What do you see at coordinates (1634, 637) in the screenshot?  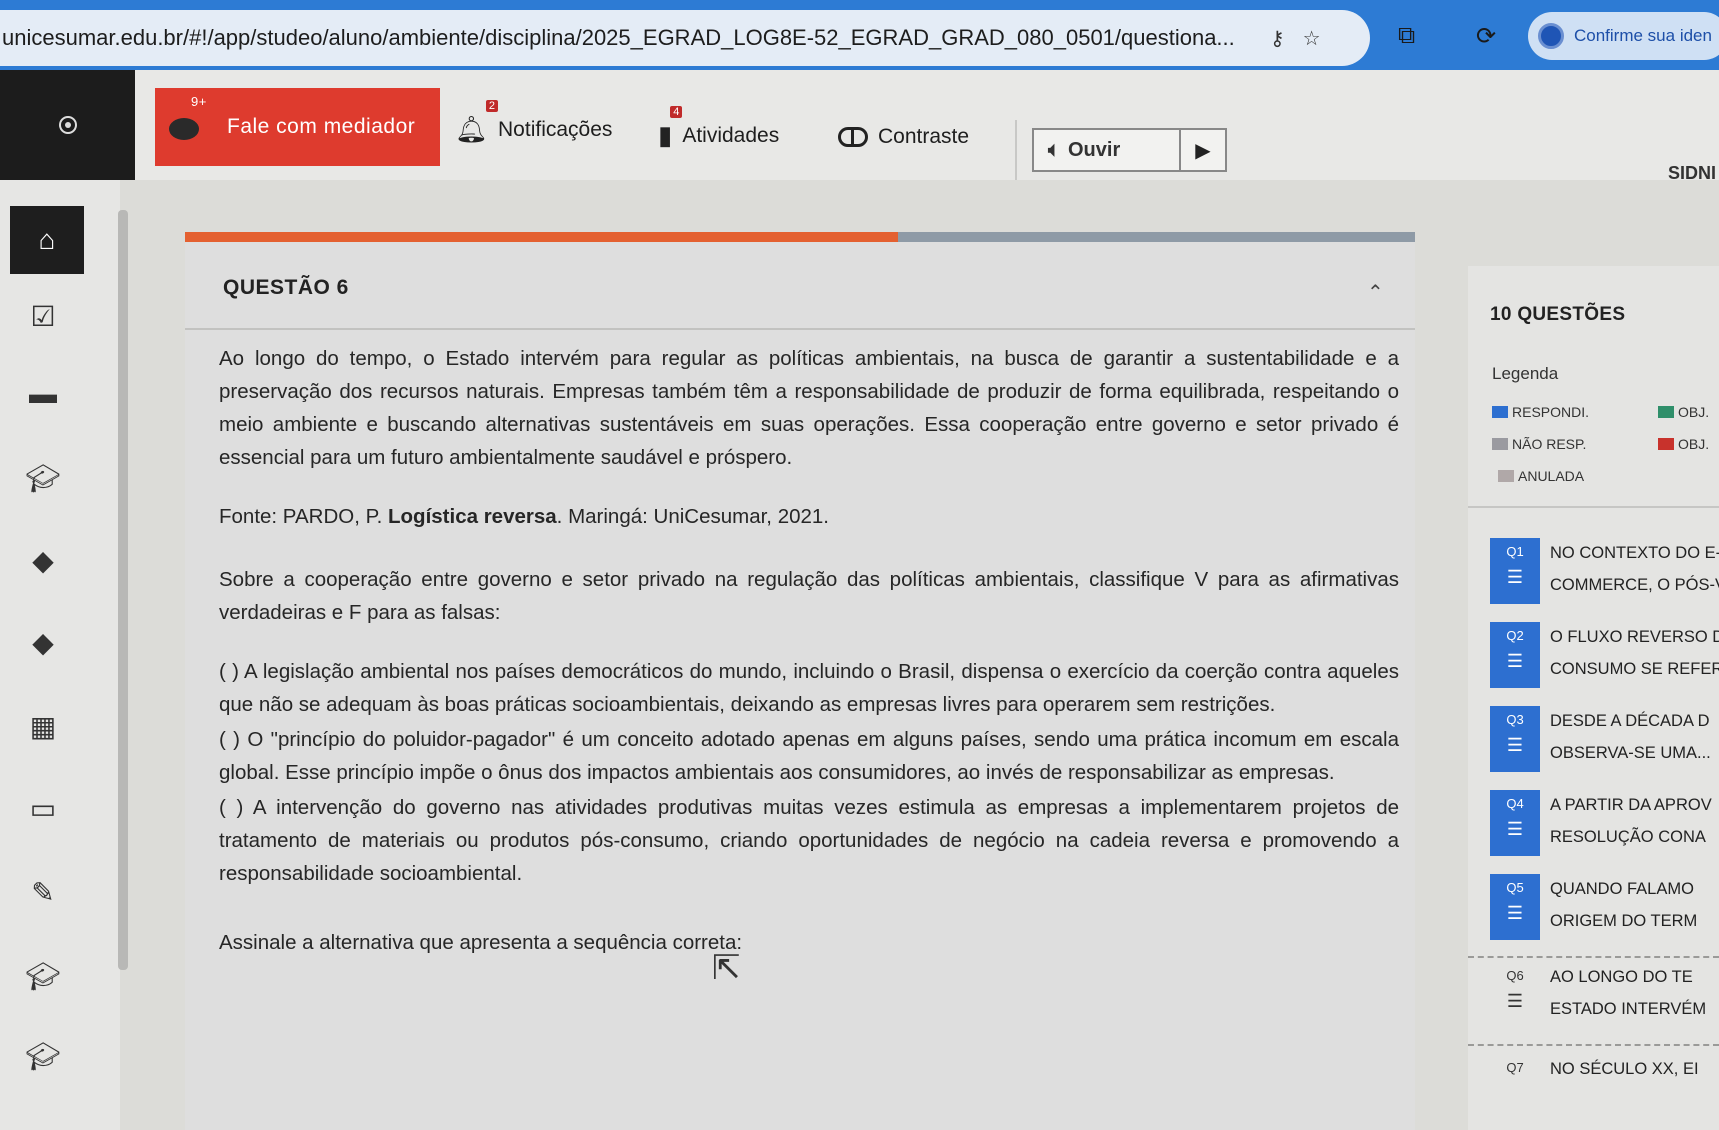 I see `question-preview-line1: O FLUXO REVERSO D` at bounding box center [1634, 637].